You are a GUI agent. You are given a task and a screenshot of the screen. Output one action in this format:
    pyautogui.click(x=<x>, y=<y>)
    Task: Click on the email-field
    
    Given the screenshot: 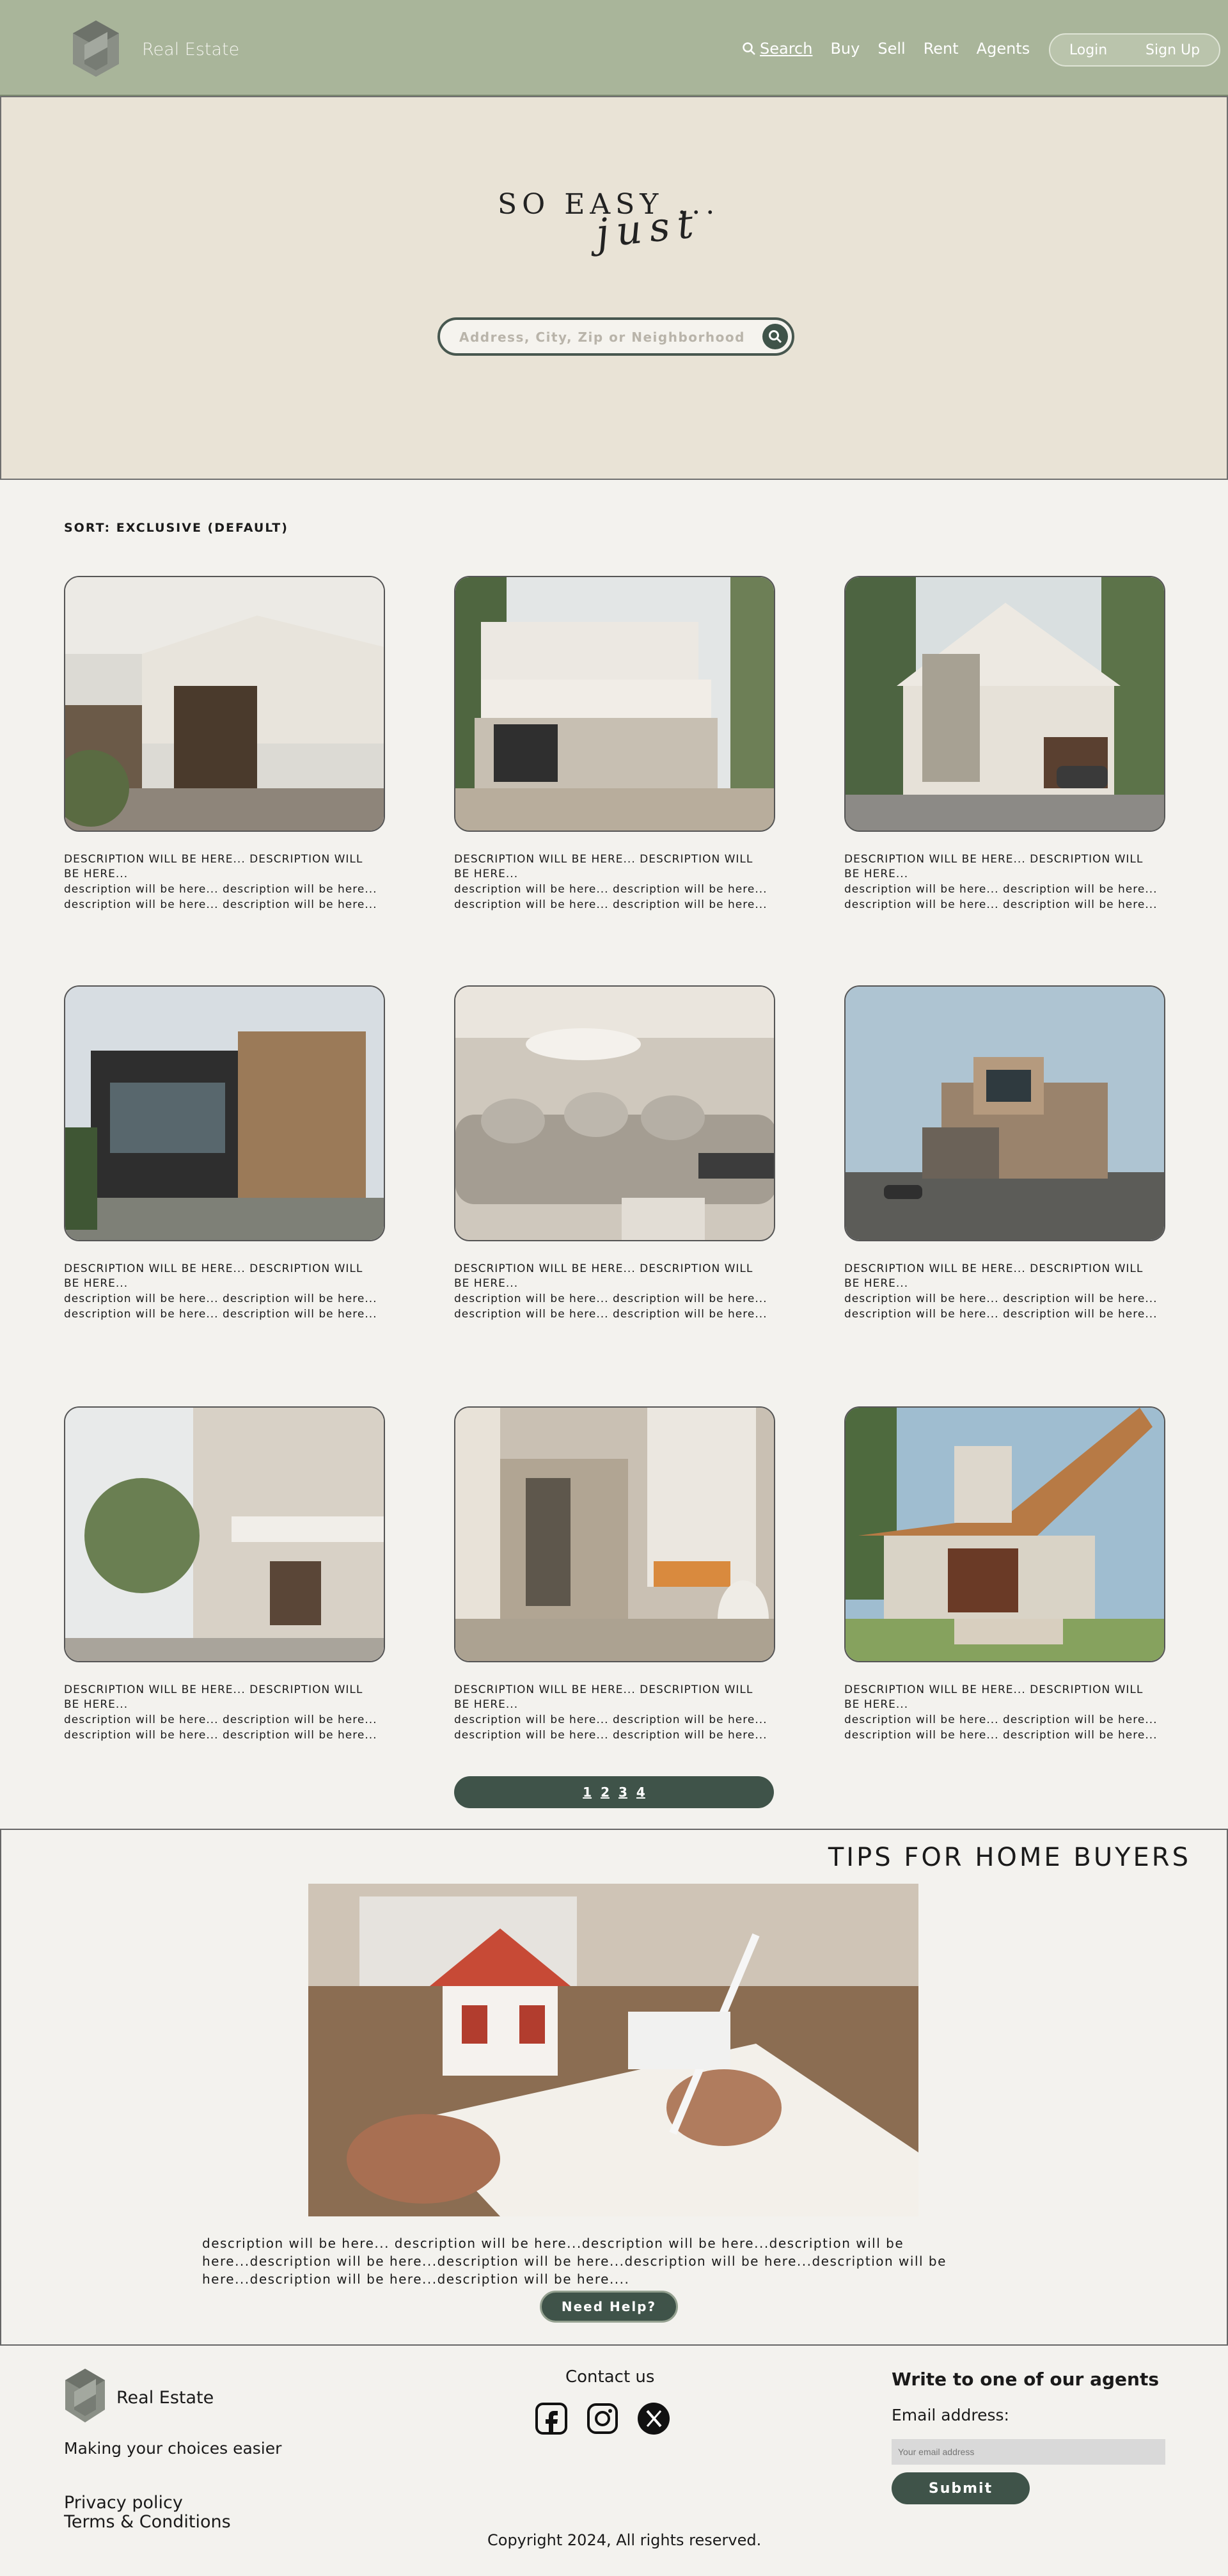 What is the action you would take?
    pyautogui.click(x=1028, y=2452)
    